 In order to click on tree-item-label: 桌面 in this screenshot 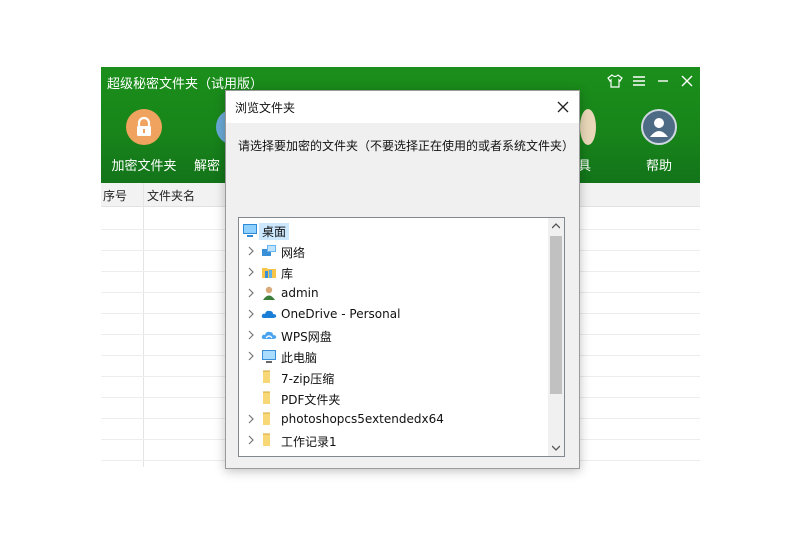, I will do `click(274, 231)`.